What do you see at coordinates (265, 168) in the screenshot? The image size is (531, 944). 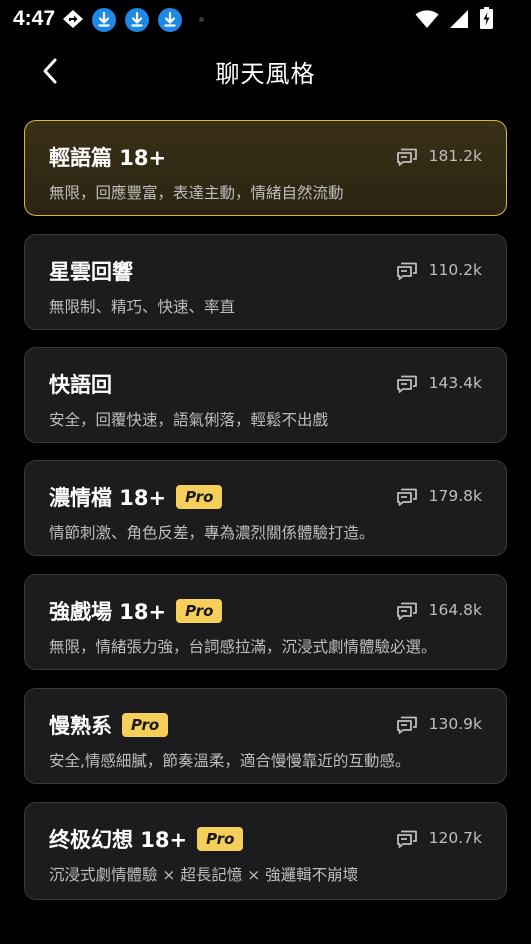 I see `style-card-1: 輕語篇 18+ 181.2k 無限，回應豐富，表達主動，情緒自然流動` at bounding box center [265, 168].